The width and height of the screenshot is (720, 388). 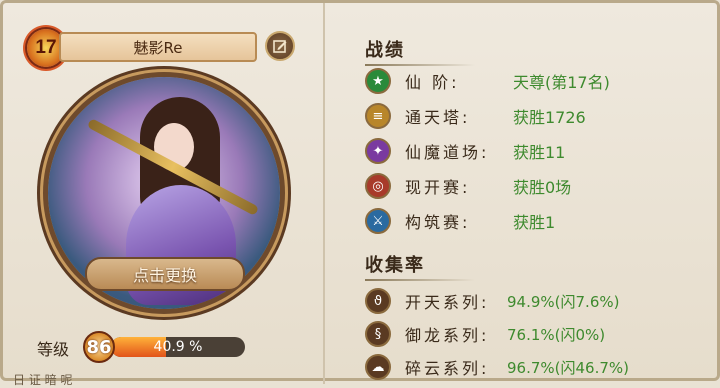 What do you see at coordinates (561, 82) in the screenshot?
I see `record-value: 天尊(第17名)` at bounding box center [561, 82].